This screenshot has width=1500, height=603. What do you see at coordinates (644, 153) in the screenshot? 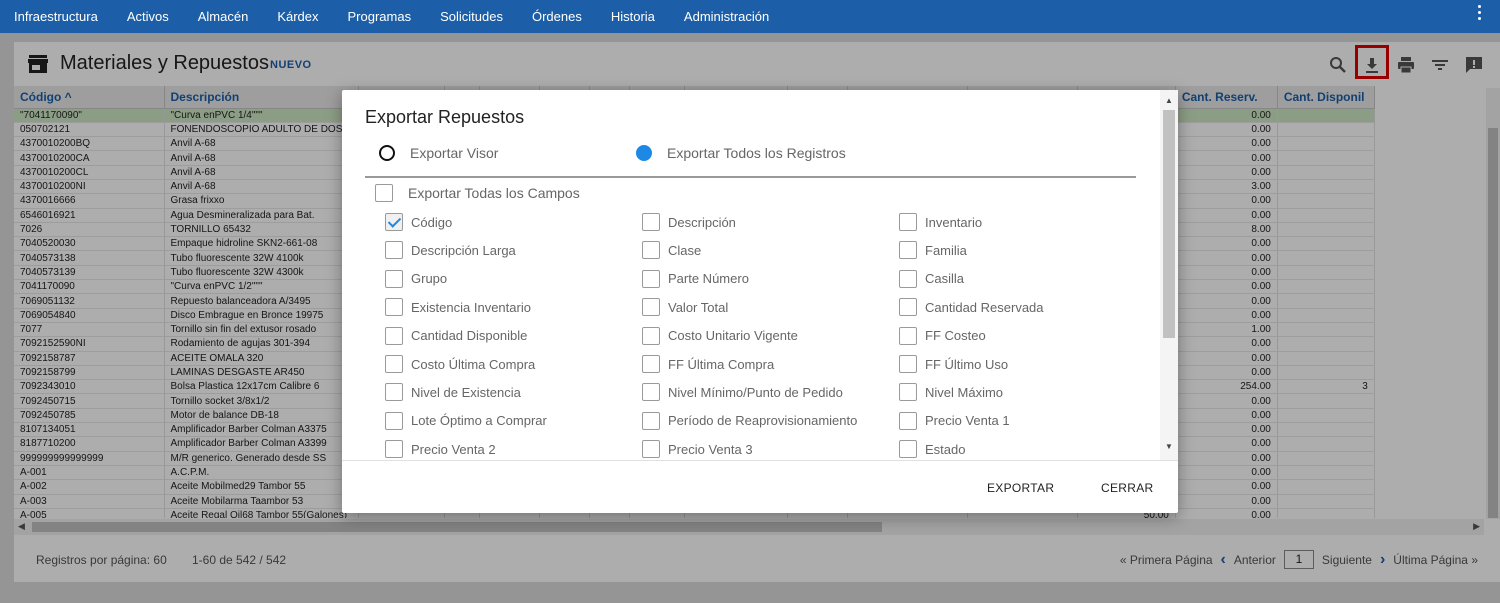
I see `radio-selected-icon` at bounding box center [644, 153].